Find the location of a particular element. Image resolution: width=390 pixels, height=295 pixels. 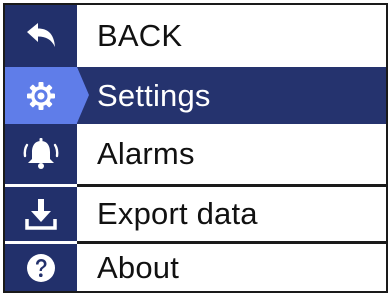

export-icon-cell is located at coordinates (41, 214).